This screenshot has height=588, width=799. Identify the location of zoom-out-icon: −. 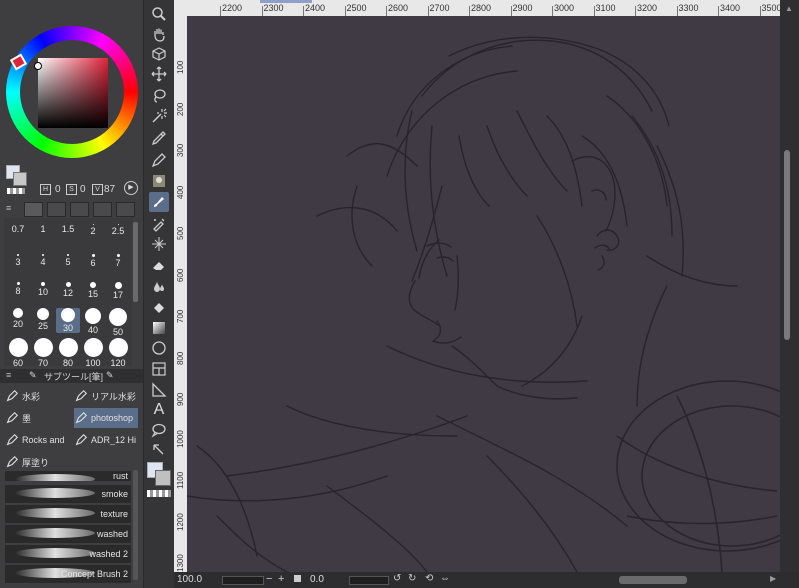
(269, 579).